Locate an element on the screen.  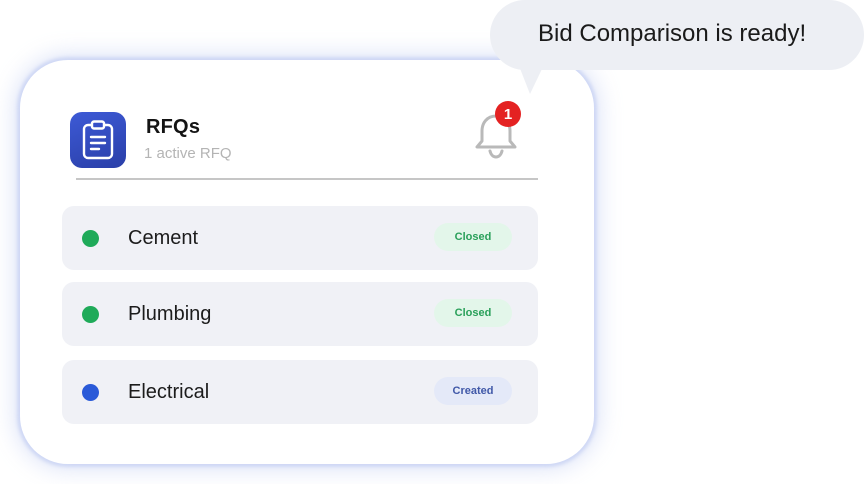
page-title: RFQs is located at coordinates (173, 127).